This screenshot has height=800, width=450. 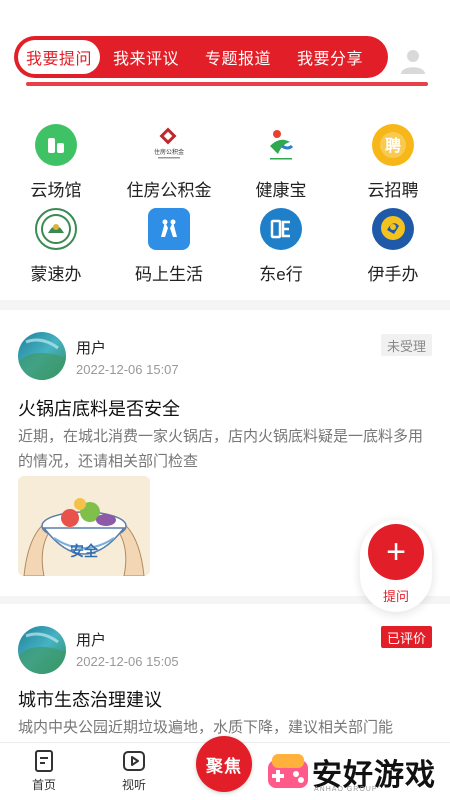 What do you see at coordinates (44, 761) in the screenshot?
I see `home-doc-icon` at bounding box center [44, 761].